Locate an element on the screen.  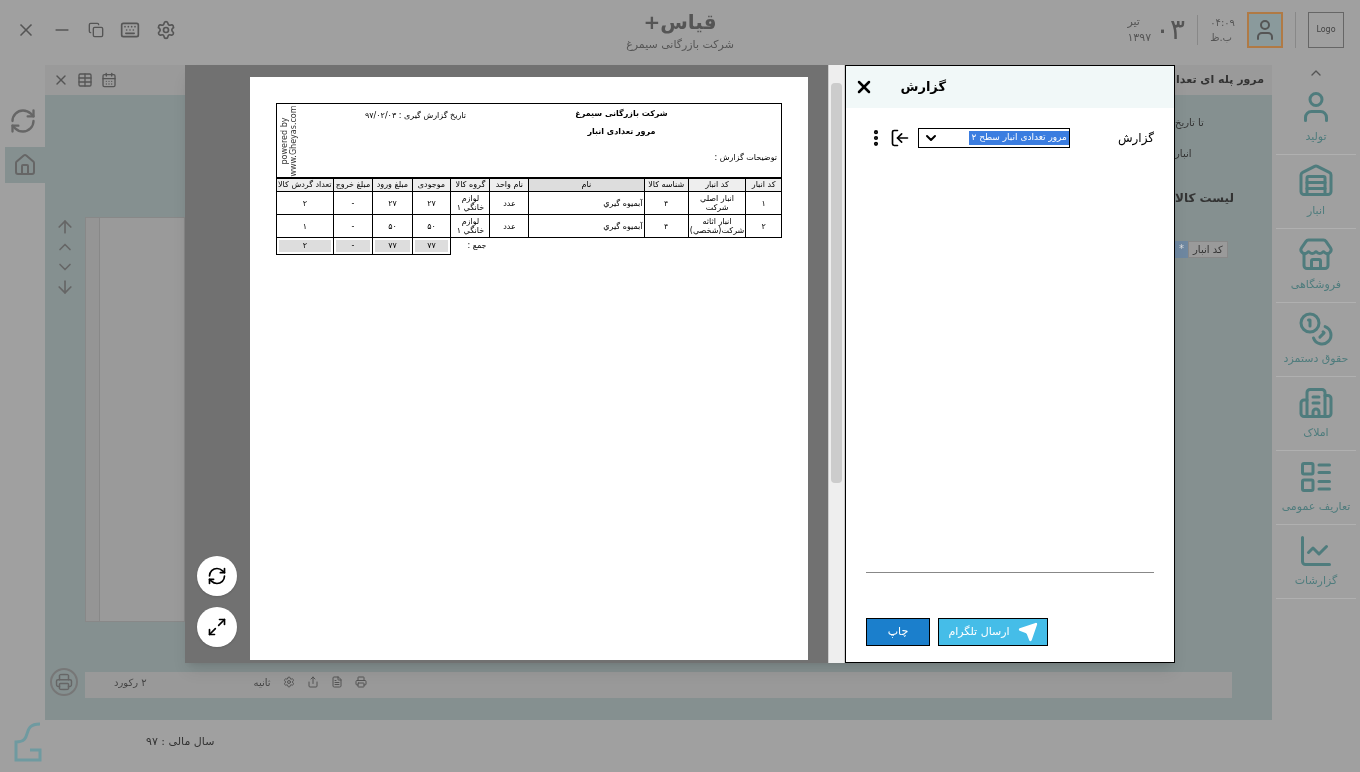
document-icon is located at coordinates (336, 682).